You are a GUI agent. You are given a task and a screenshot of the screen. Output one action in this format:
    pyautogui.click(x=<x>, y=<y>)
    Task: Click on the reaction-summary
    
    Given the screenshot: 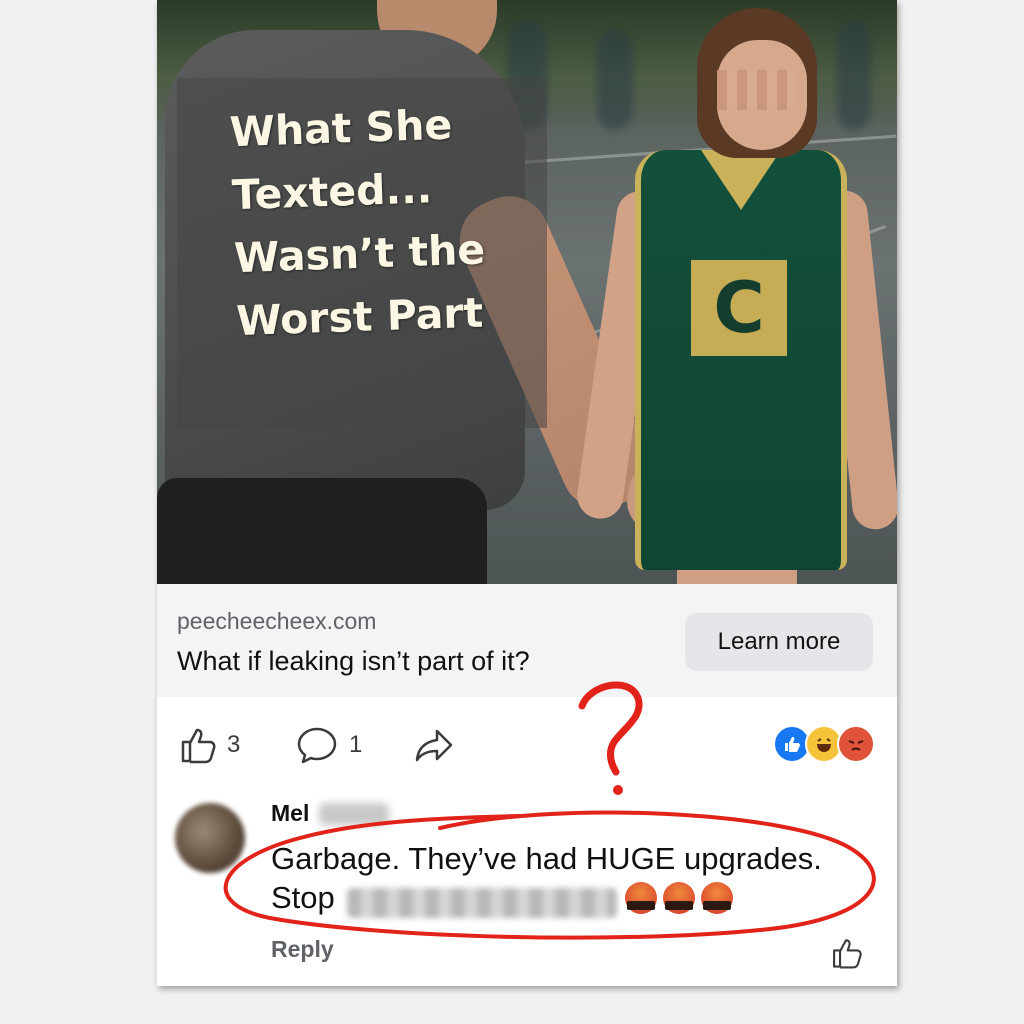 What is the action you would take?
    pyautogui.click(x=824, y=744)
    